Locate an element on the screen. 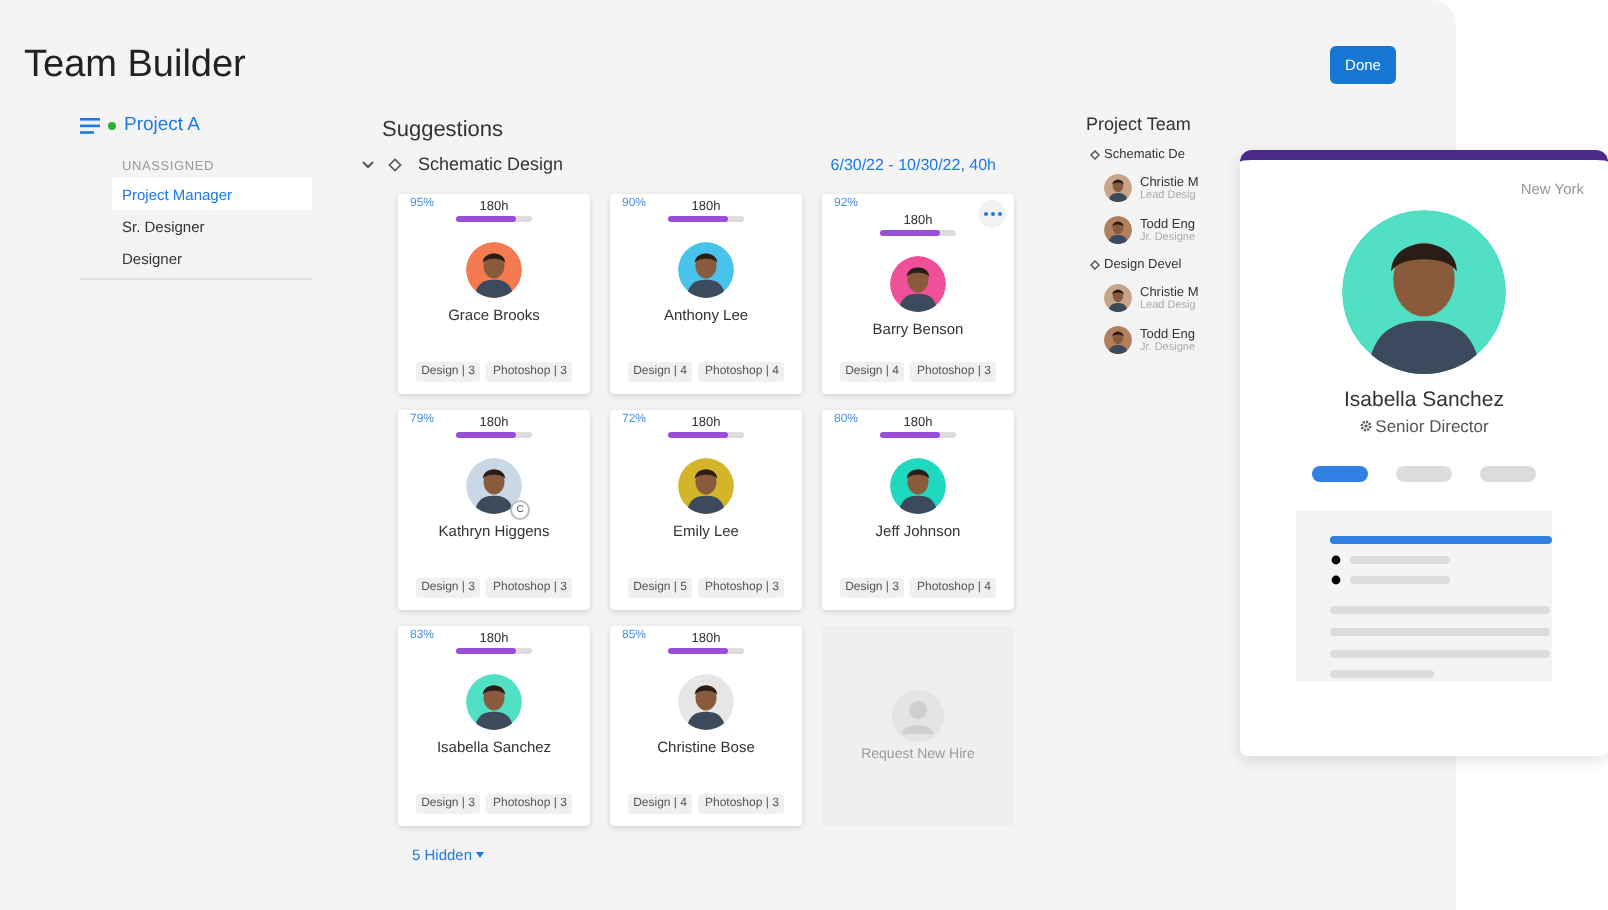 The image size is (1608, 910). page-title: Team Builder is located at coordinates (135, 66).